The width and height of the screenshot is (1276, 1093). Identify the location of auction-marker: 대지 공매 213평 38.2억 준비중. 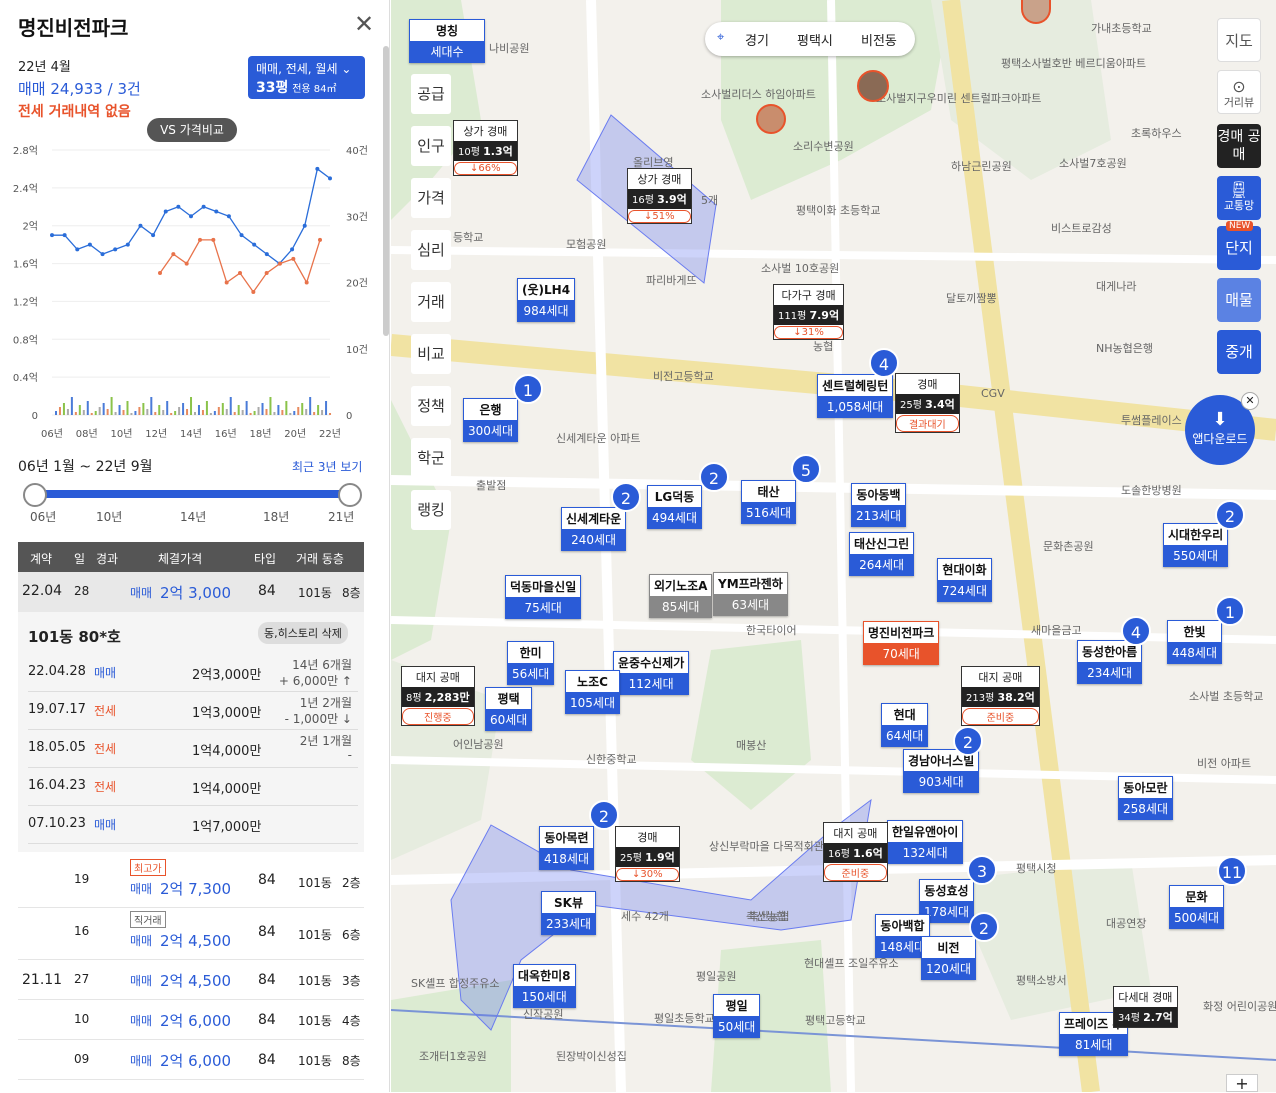
(1000, 696).